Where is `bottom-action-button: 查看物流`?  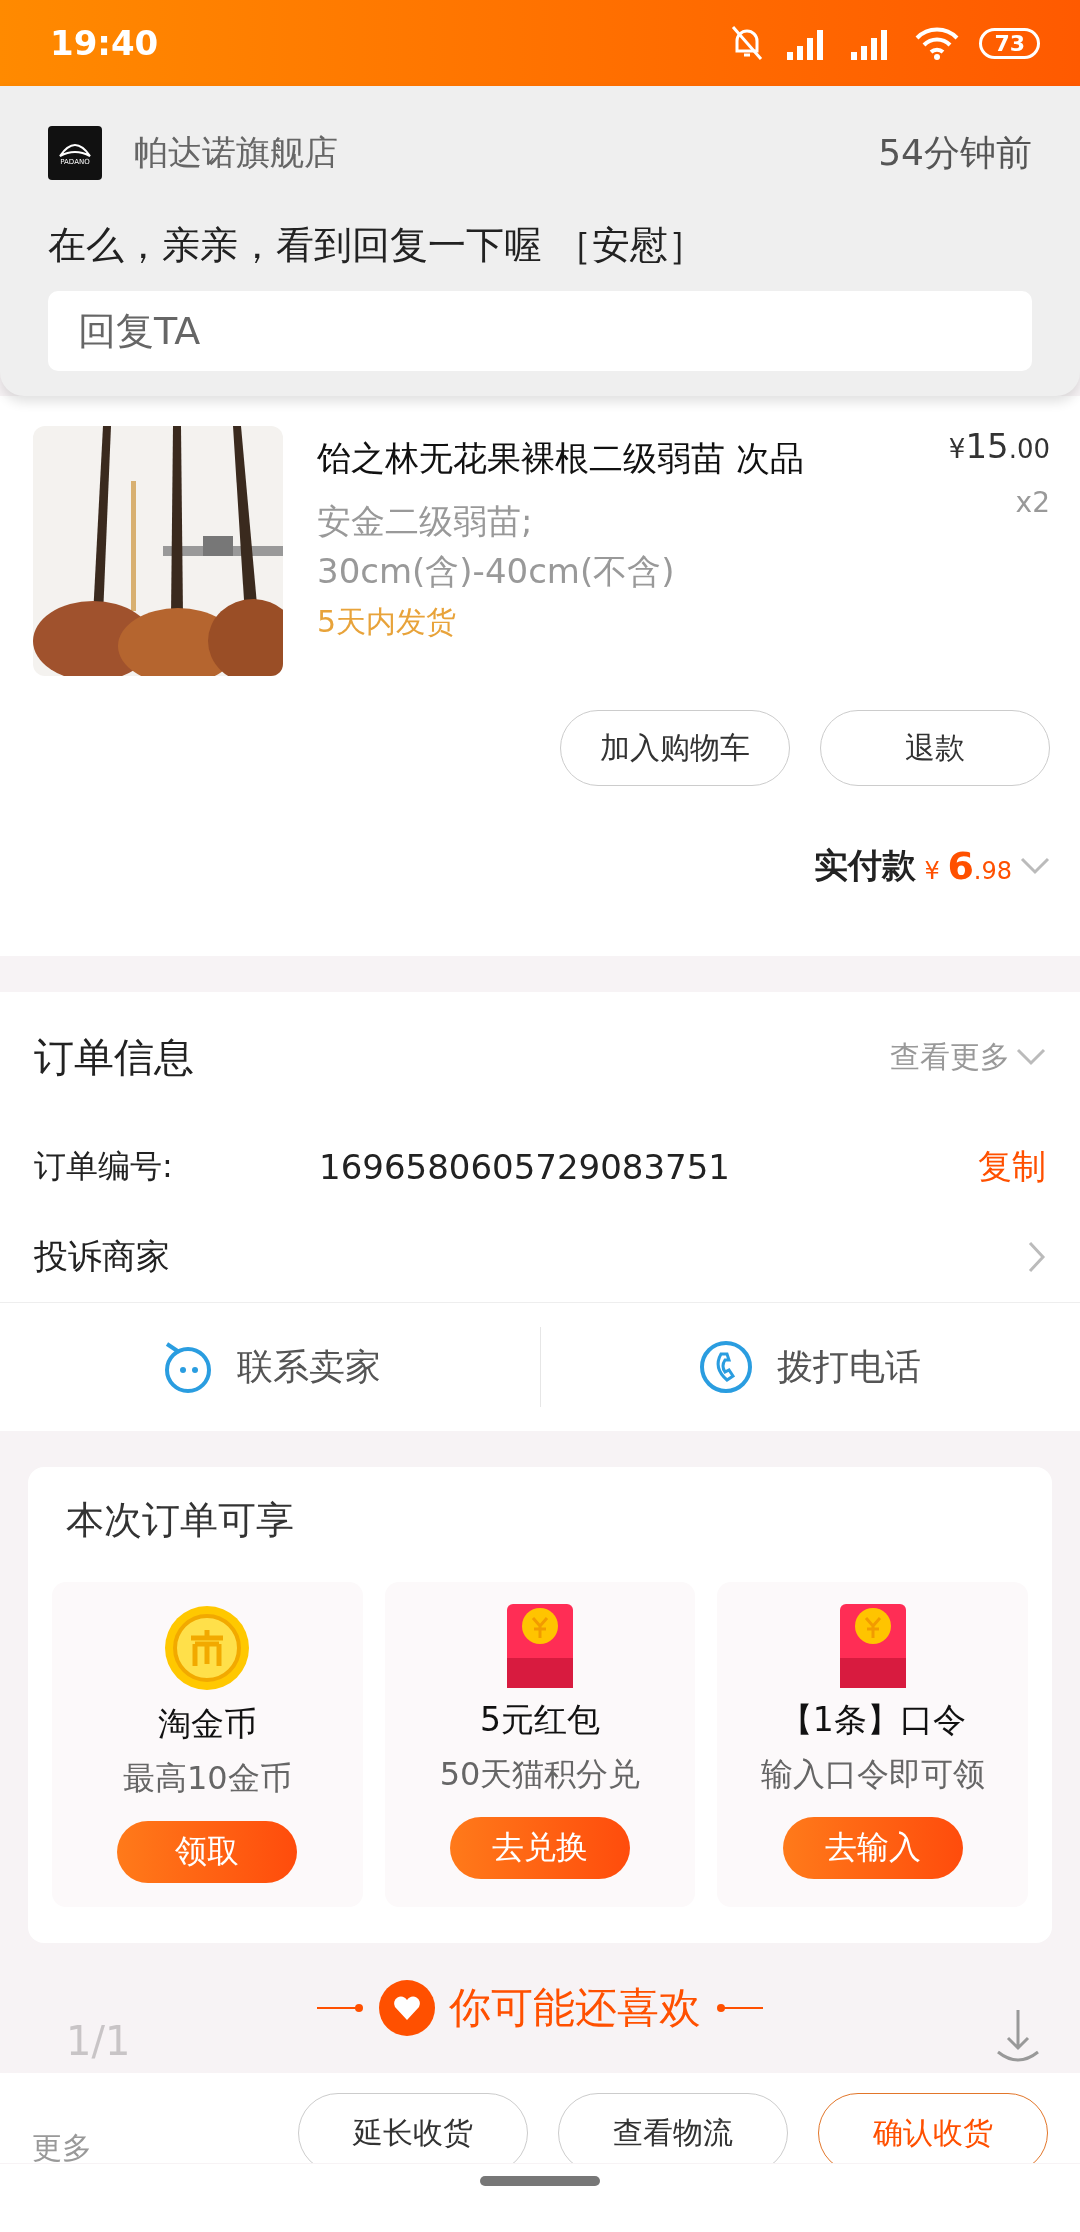 bottom-action-button: 查看物流 is located at coordinates (673, 2128).